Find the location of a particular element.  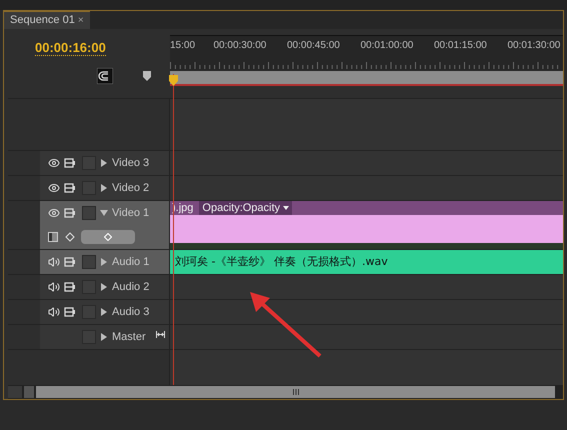

track-name: Video 1 is located at coordinates (131, 213).